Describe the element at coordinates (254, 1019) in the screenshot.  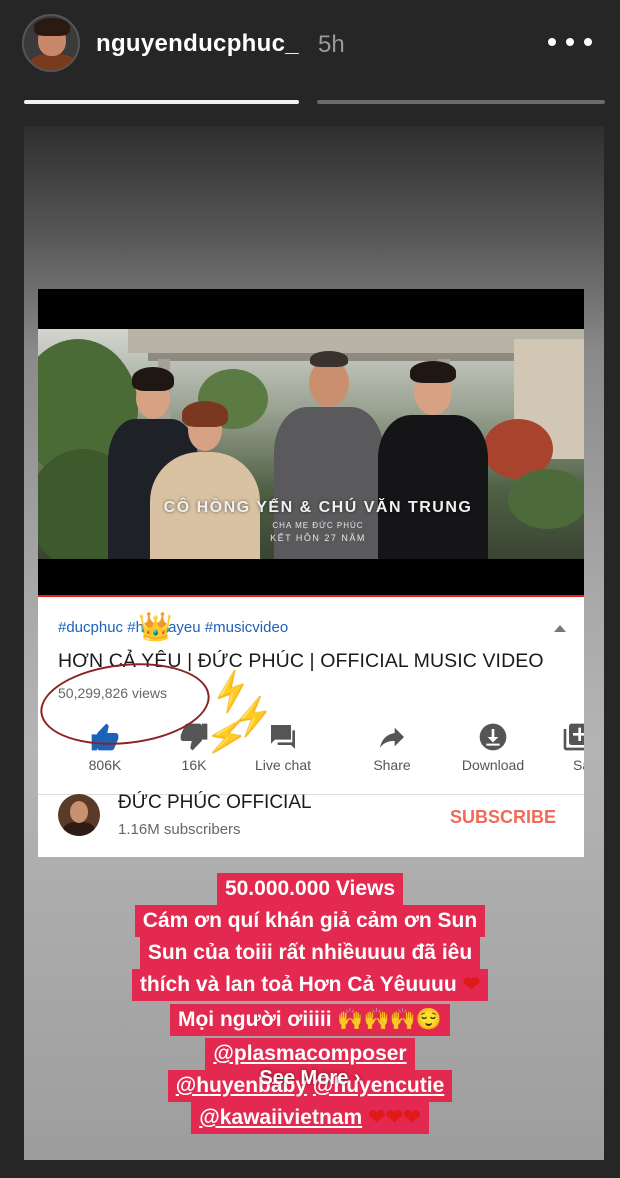
I see `caption-text: Mọi người ơiiiii` at that location.